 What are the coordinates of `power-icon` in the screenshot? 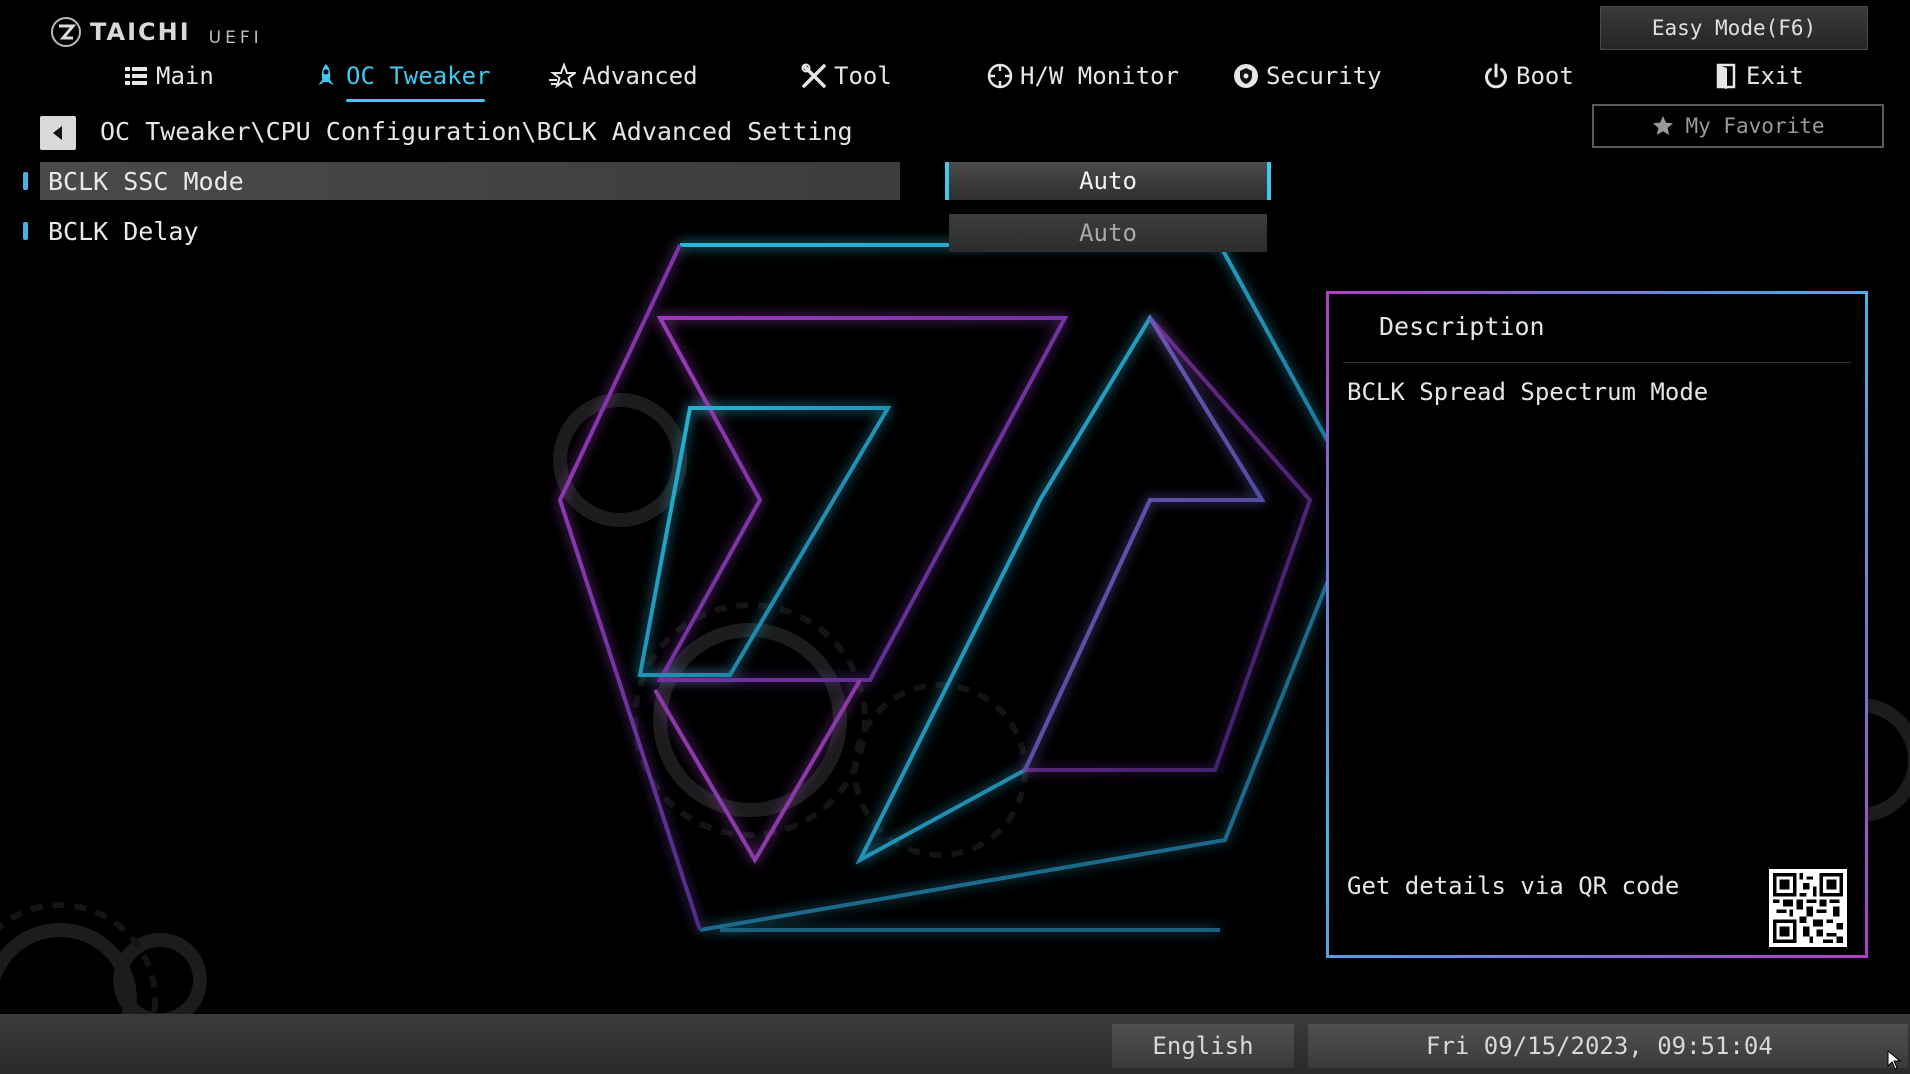 It's located at (1496, 76).